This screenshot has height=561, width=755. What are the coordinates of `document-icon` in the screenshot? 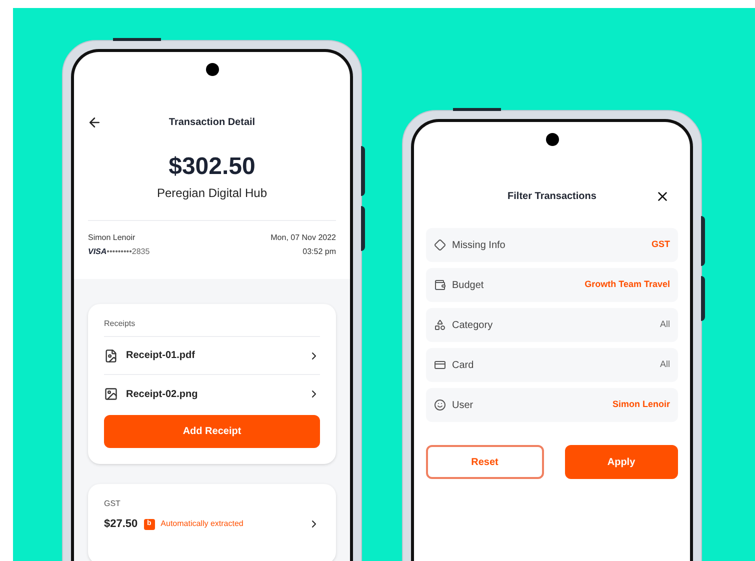 It's located at (111, 355).